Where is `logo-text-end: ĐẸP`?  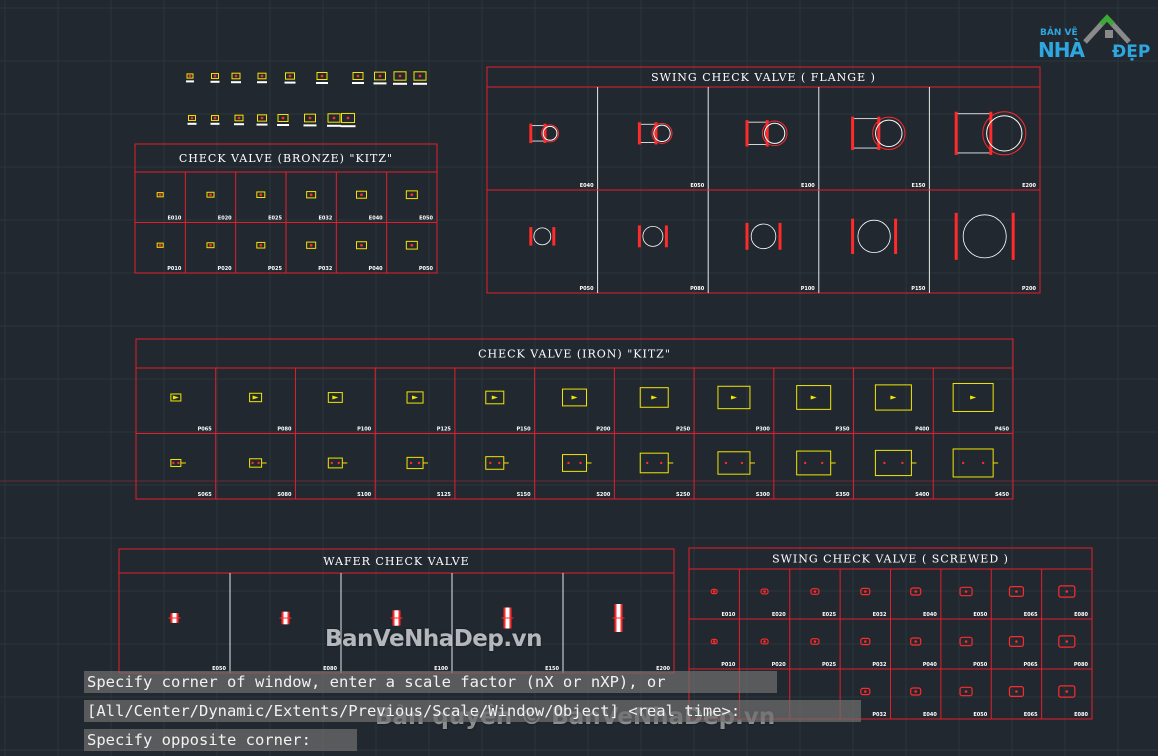 logo-text-end: ĐẸP is located at coordinates (1131, 52).